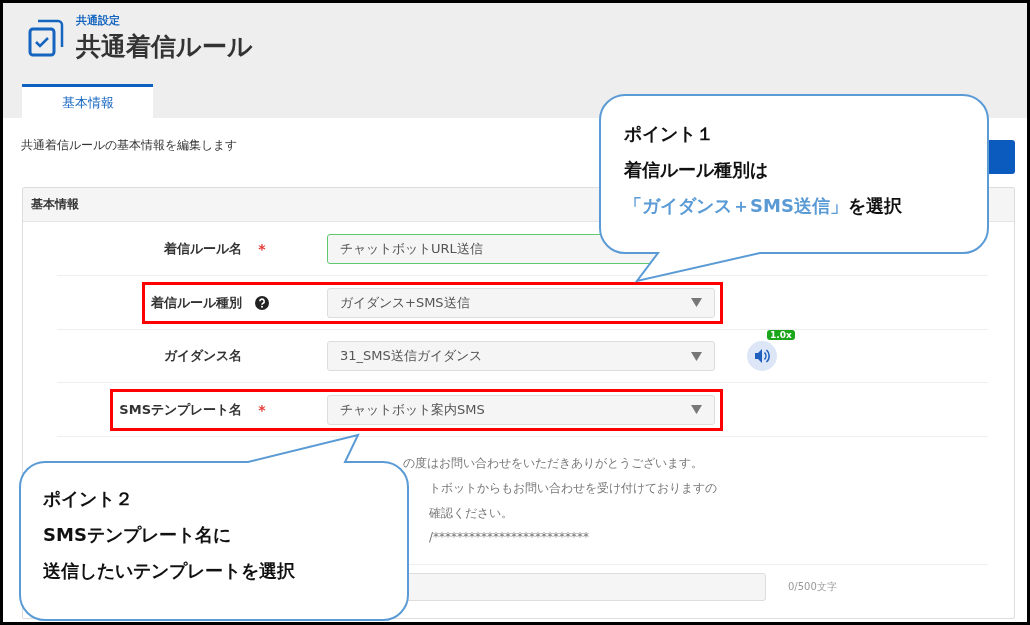 Image resolution: width=1030 pixels, height=625 pixels. I want to click on preview-text: トボットからもお問い合わせを受け付けておりますの, so click(572, 488).